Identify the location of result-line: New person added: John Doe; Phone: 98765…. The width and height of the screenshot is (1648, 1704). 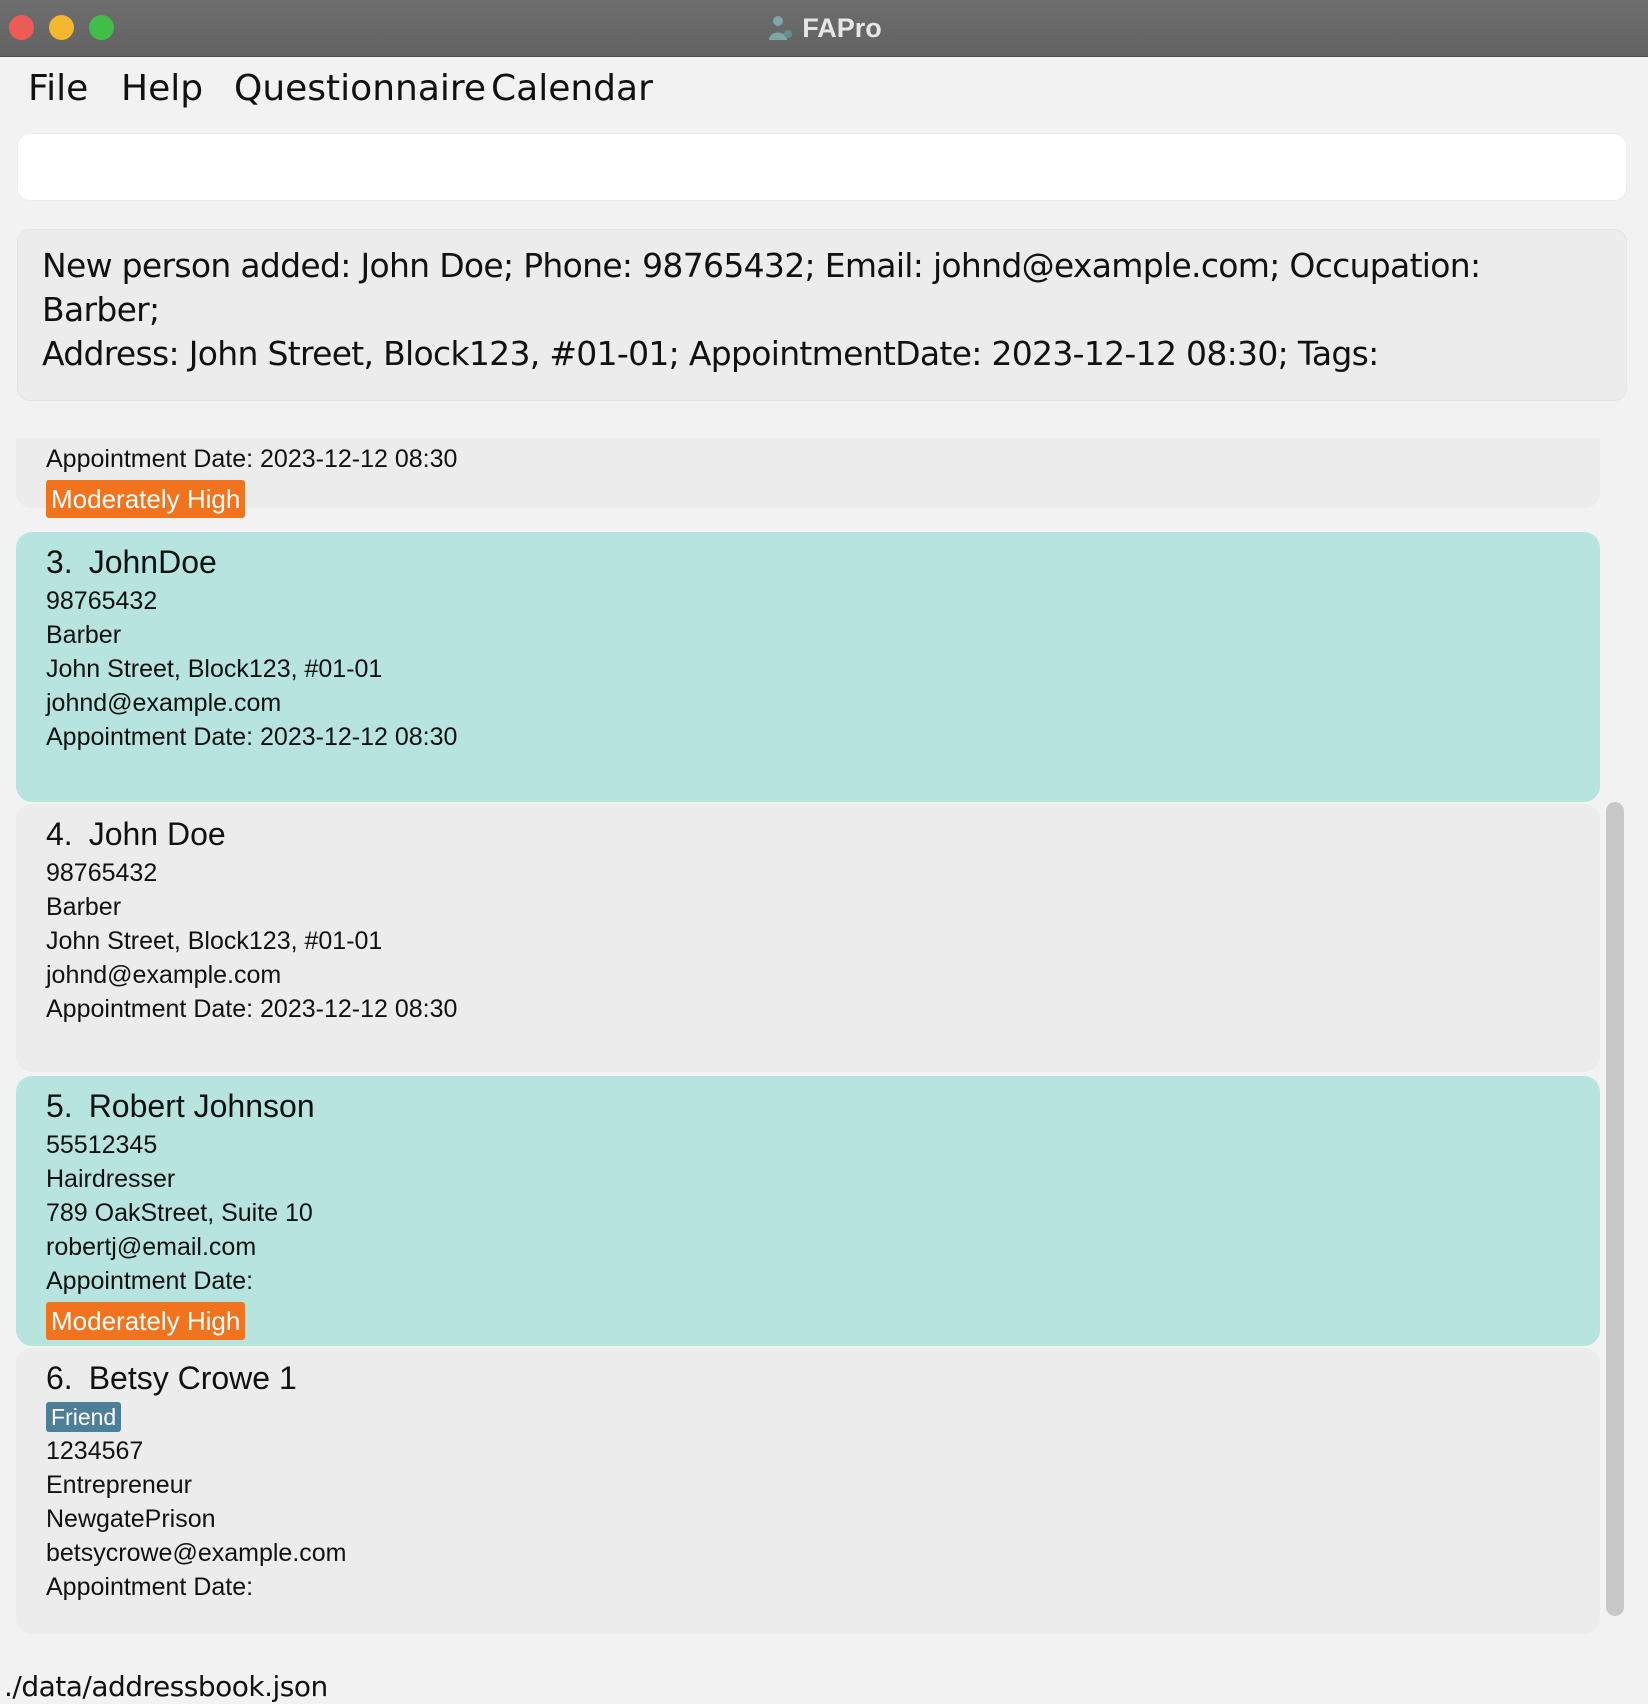
(761, 287).